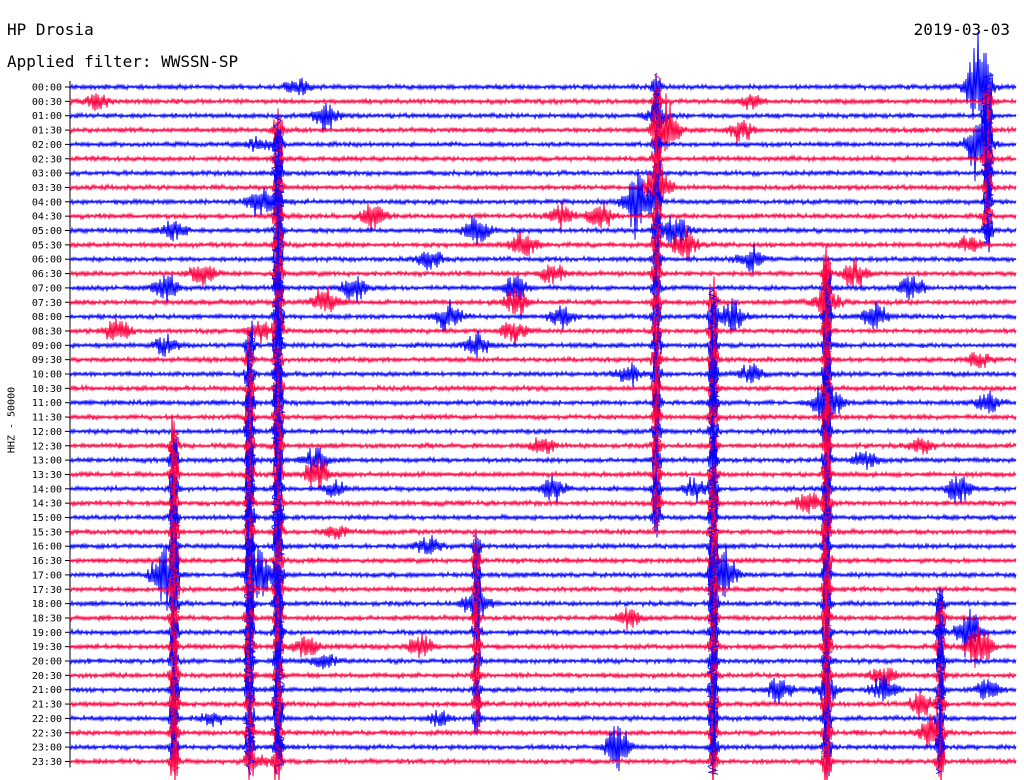 The height and width of the screenshot is (780, 1024). What do you see at coordinates (47, 604) in the screenshot?
I see `time-tick-label: 18:00` at bounding box center [47, 604].